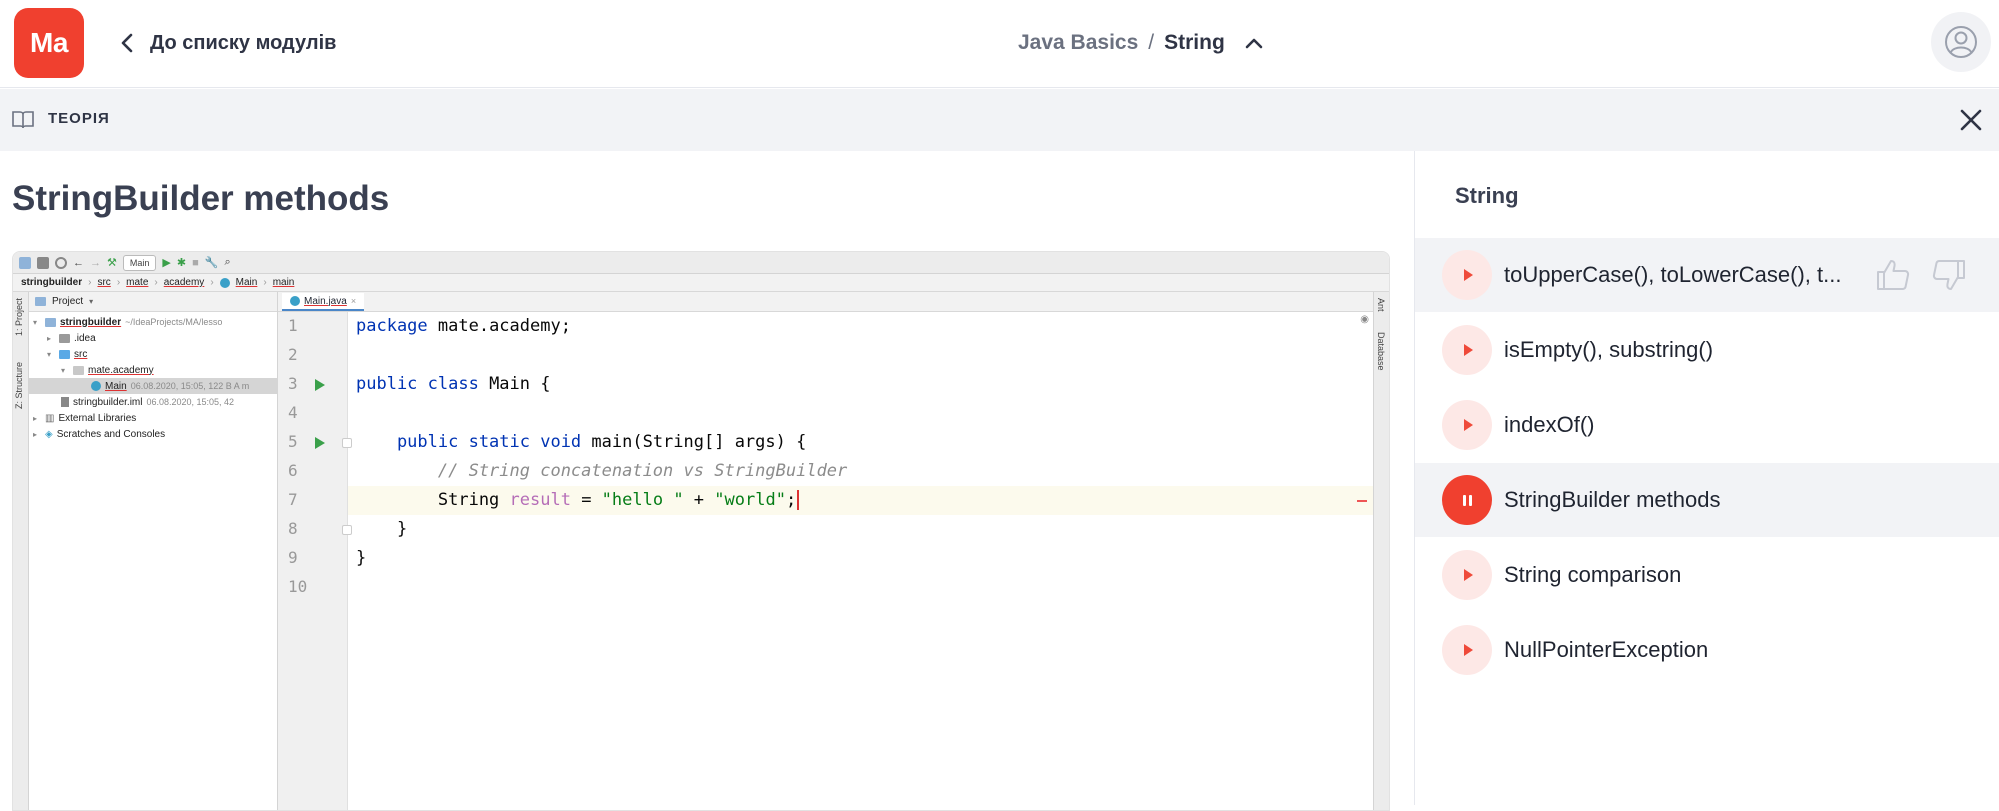 This screenshot has height=811, width=1999. I want to click on pause-button, so click(1467, 500).